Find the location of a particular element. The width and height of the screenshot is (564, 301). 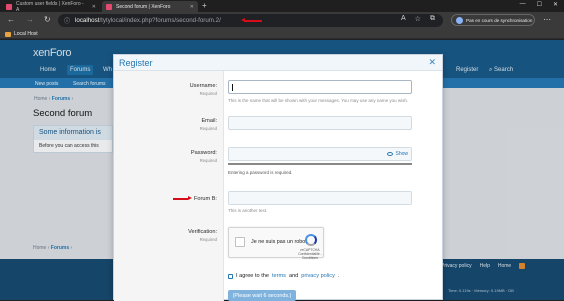

recaptcha-checkbox is located at coordinates (240, 242).